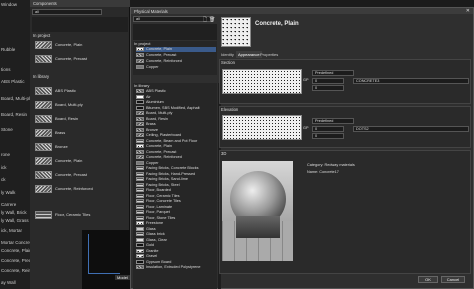 This screenshot has height=289, width=474. What do you see at coordinates (15, 179) in the screenshot?
I see `list-item: ck` at bounding box center [15, 179].